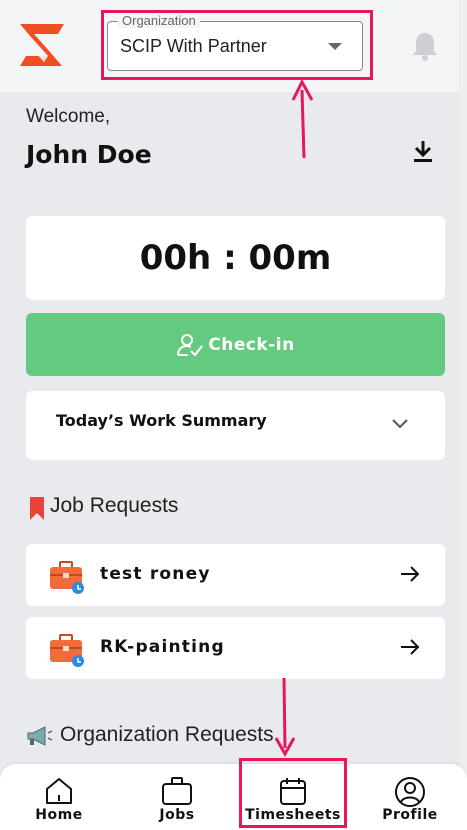 The height and width of the screenshot is (830, 467). What do you see at coordinates (400, 423) in the screenshot?
I see `chevron-down-icon` at bounding box center [400, 423].